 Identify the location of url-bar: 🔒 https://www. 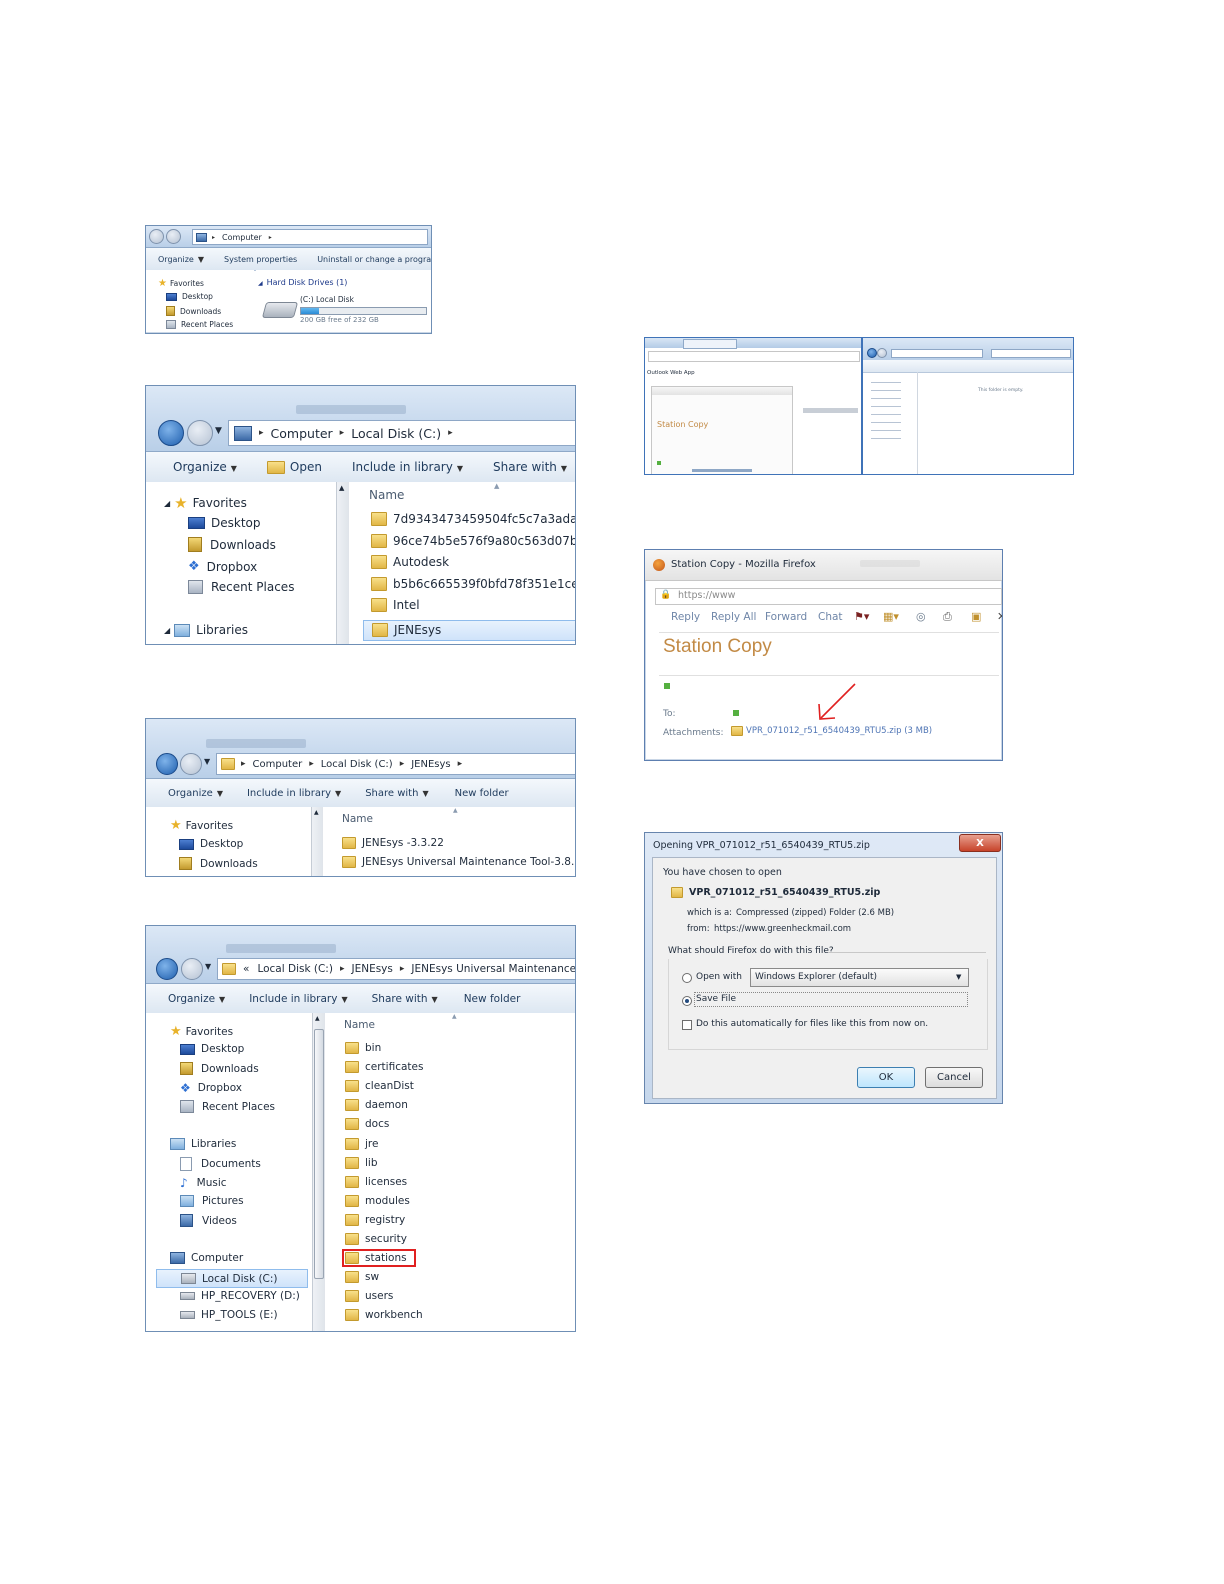
(828, 596).